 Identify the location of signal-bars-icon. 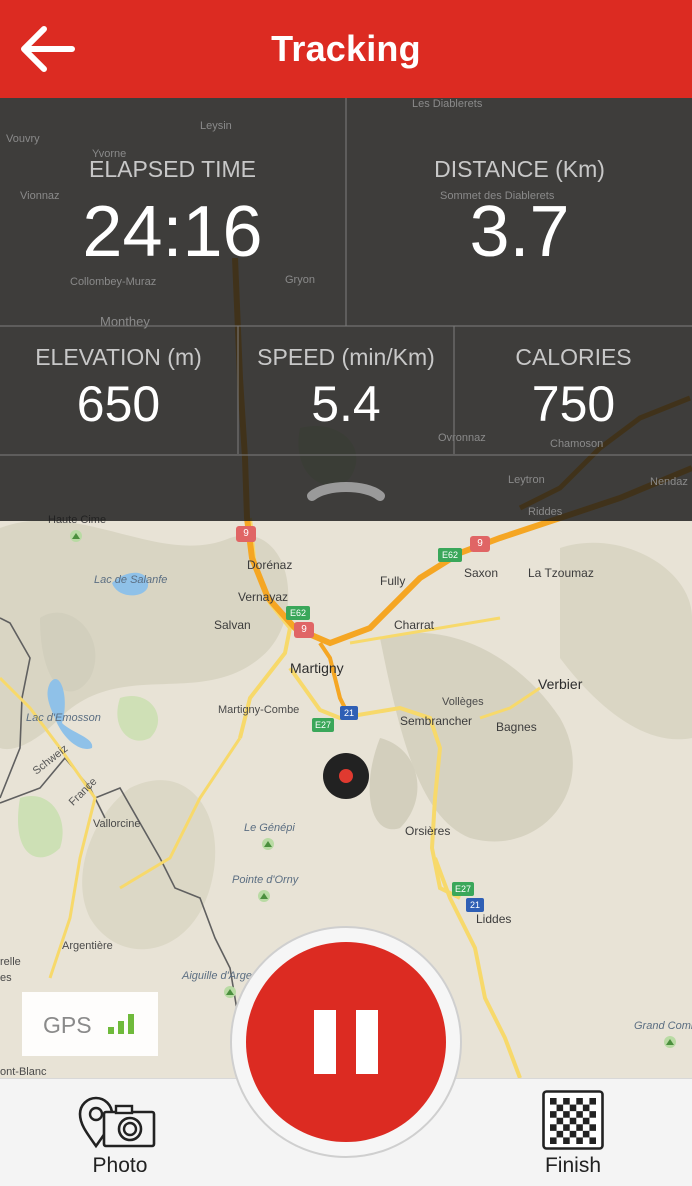
(121, 1024).